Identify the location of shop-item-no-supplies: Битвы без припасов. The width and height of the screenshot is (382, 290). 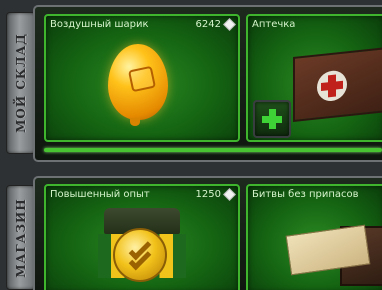
(314, 237).